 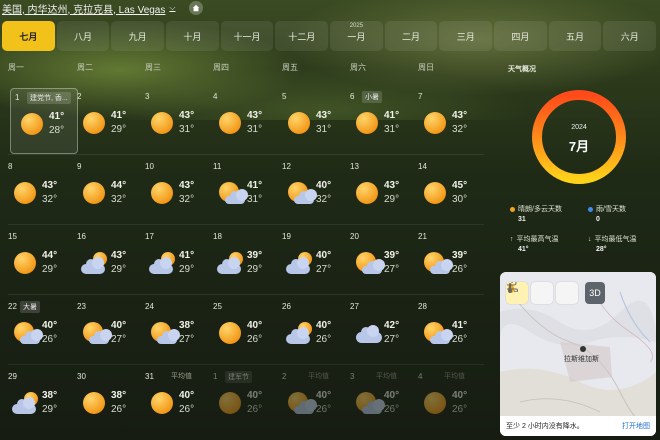 I want to click on day-number: 3, so click(x=147, y=96).